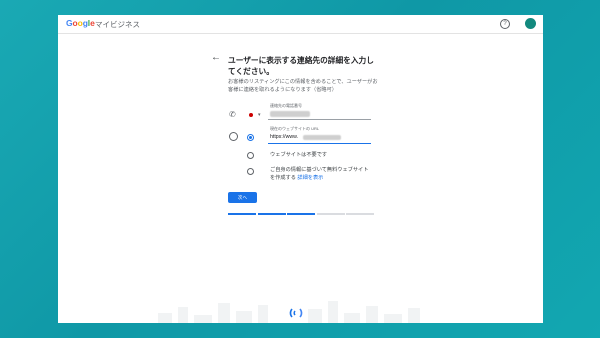 The width and height of the screenshot is (600, 338). What do you see at coordinates (216, 57) in the screenshot?
I see `arrow-back-icon: ←` at bounding box center [216, 57].